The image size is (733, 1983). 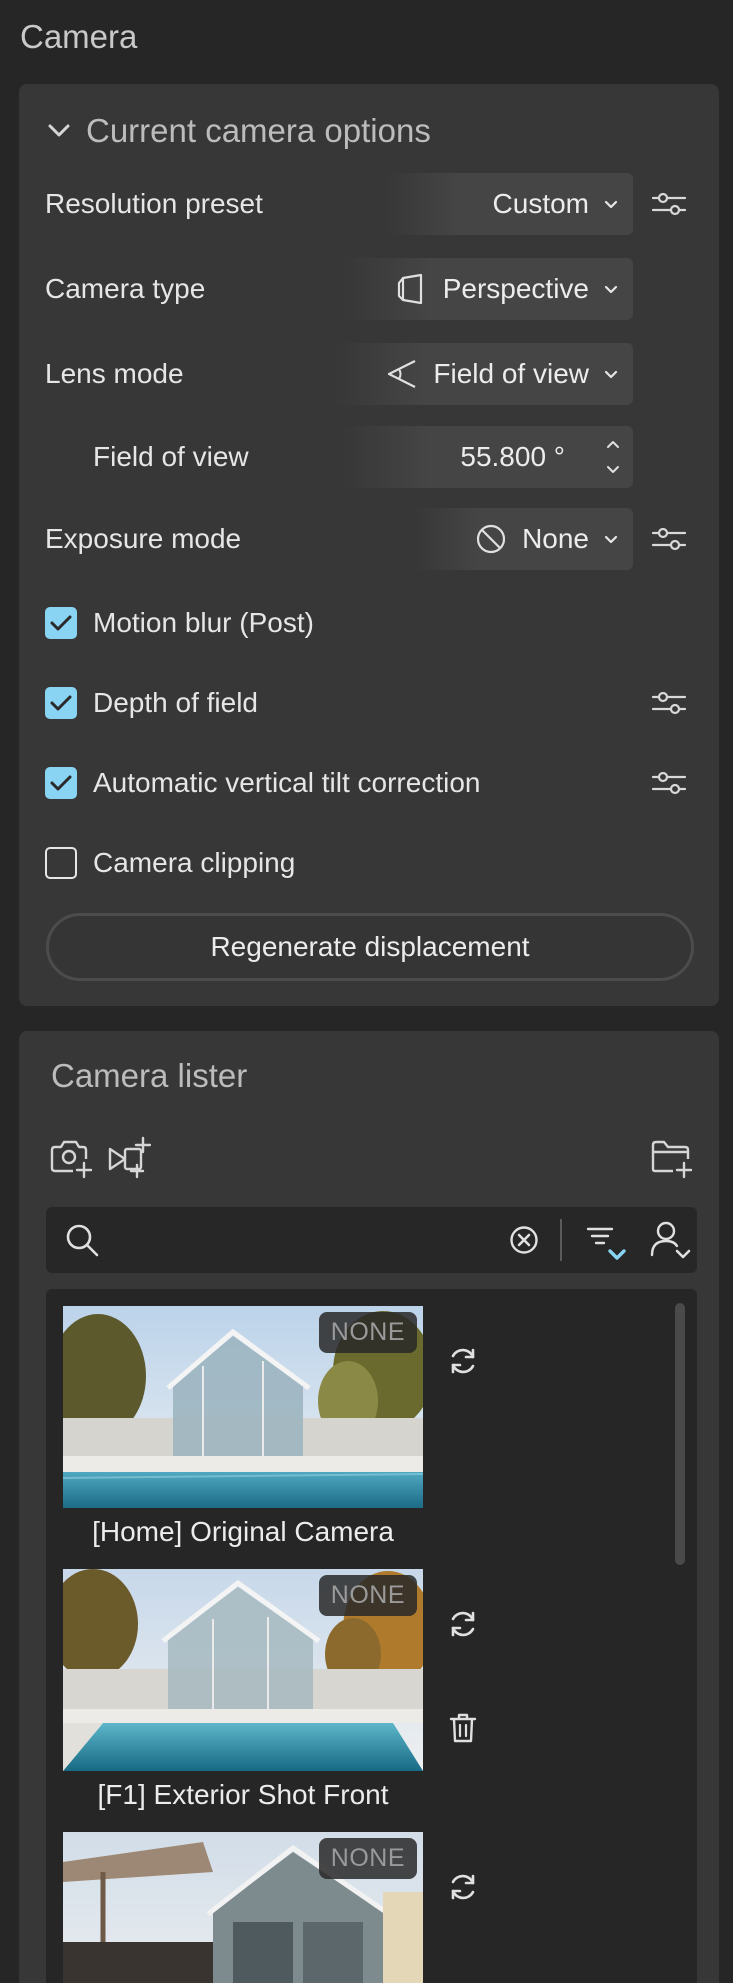 I want to click on none-circle-icon, so click(x=491, y=539).